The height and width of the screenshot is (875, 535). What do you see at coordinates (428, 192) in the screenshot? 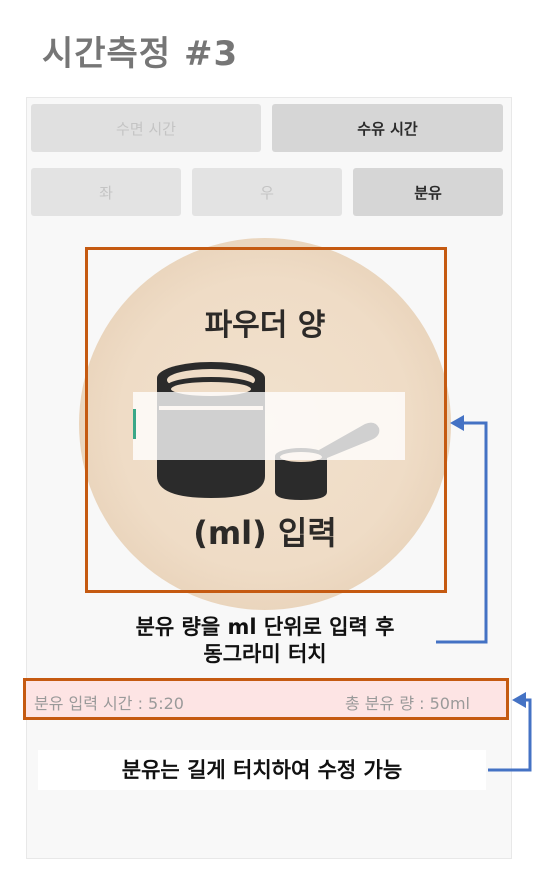
I see `tab-formula: 분유` at bounding box center [428, 192].